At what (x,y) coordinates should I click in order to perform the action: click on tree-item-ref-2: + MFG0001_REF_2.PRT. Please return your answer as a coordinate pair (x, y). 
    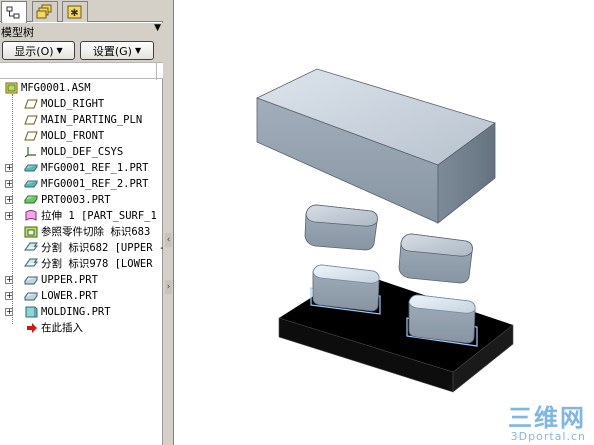
    Looking at the image, I should click on (81, 184).